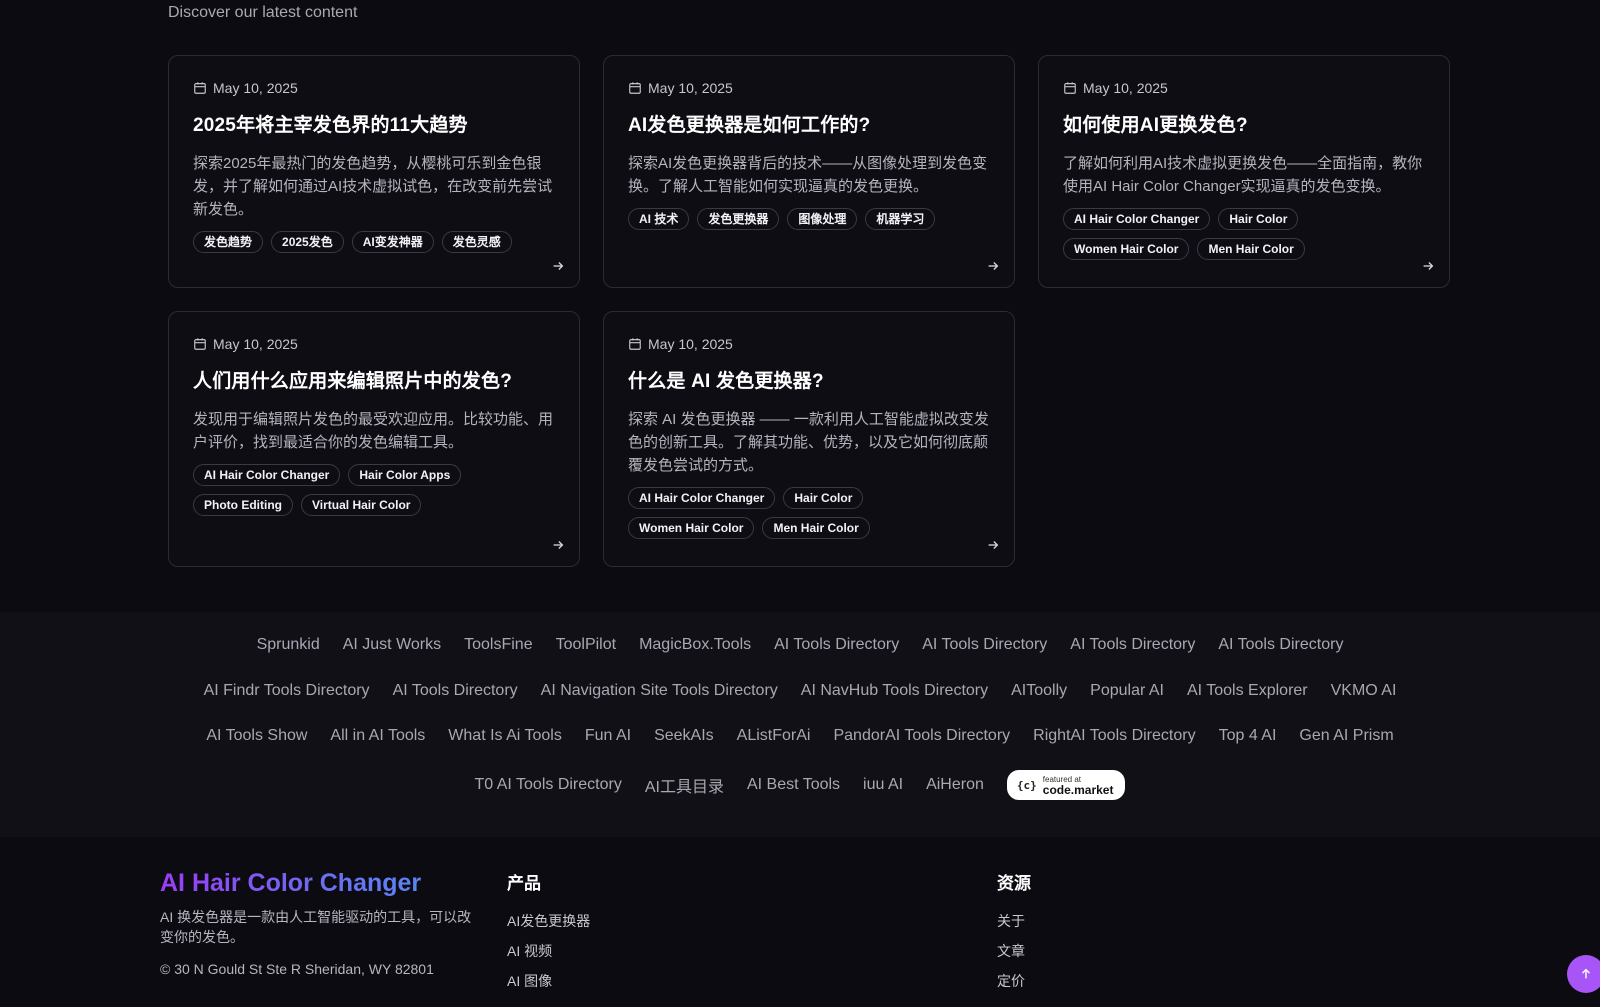 The image size is (1600, 1007). I want to click on partner-link: iuu AI, so click(883, 785).